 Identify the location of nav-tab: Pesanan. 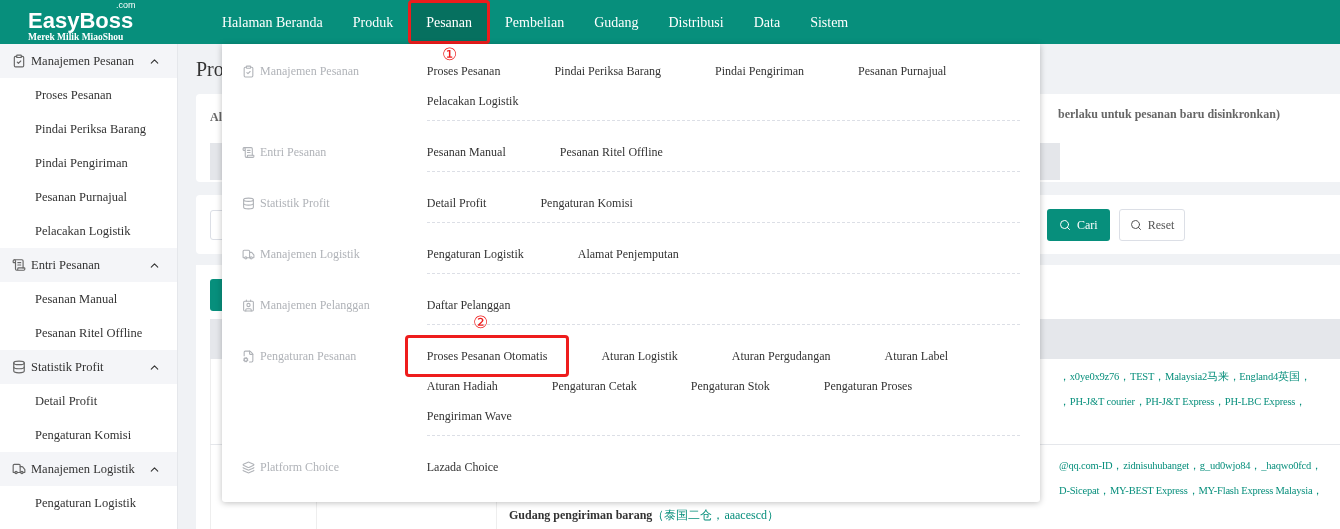
(449, 22).